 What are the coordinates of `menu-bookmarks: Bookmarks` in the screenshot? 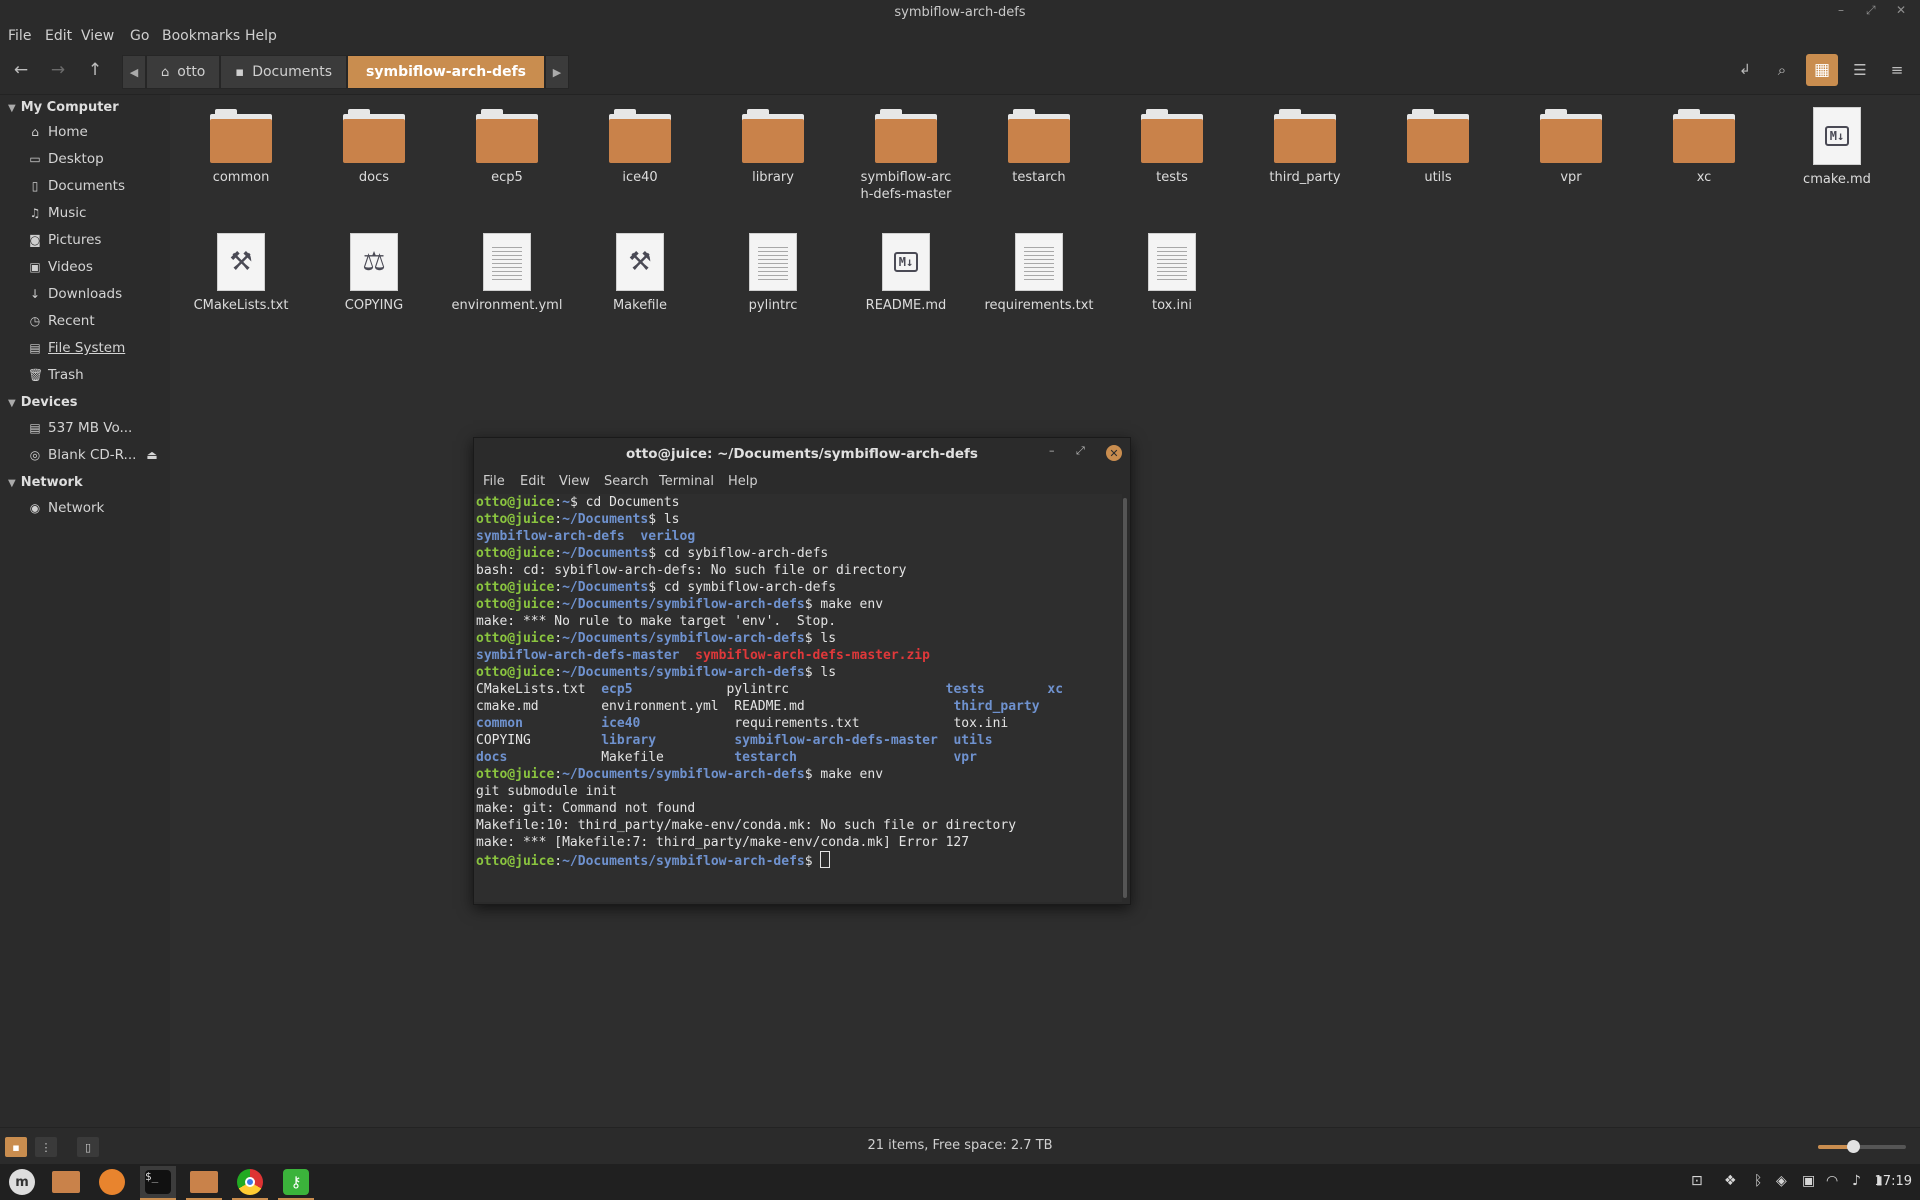 It's located at (201, 36).